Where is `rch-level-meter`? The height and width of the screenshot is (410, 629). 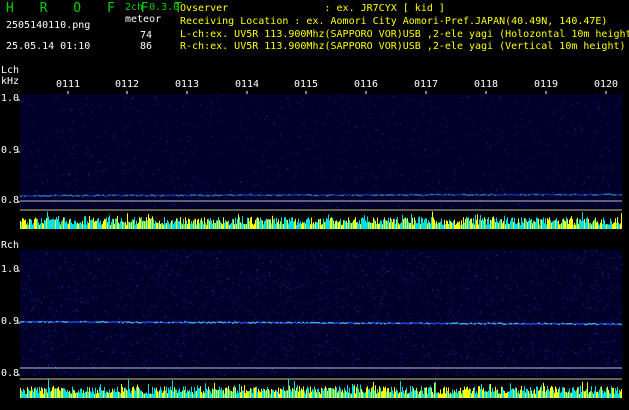
rch-level-meter is located at coordinates (321, 388).